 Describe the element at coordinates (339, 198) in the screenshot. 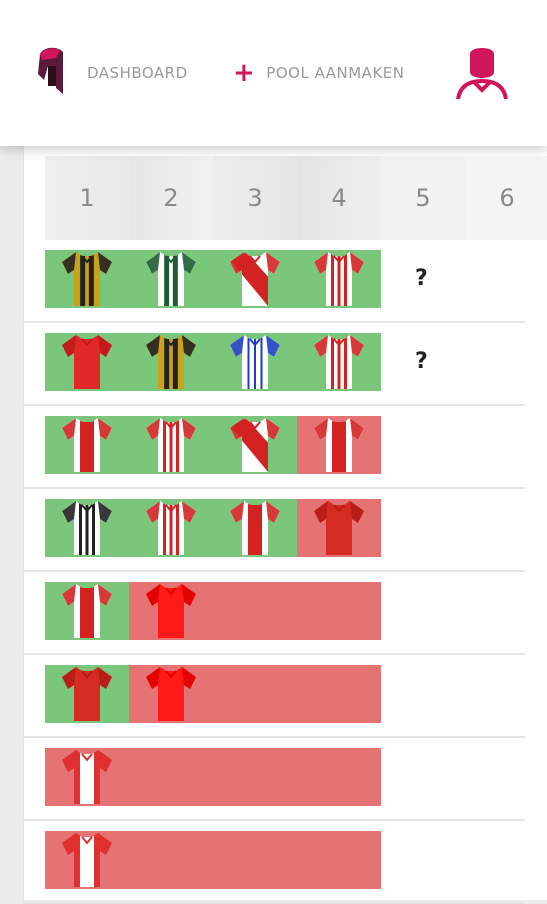

I see `column-header: 4` at that location.